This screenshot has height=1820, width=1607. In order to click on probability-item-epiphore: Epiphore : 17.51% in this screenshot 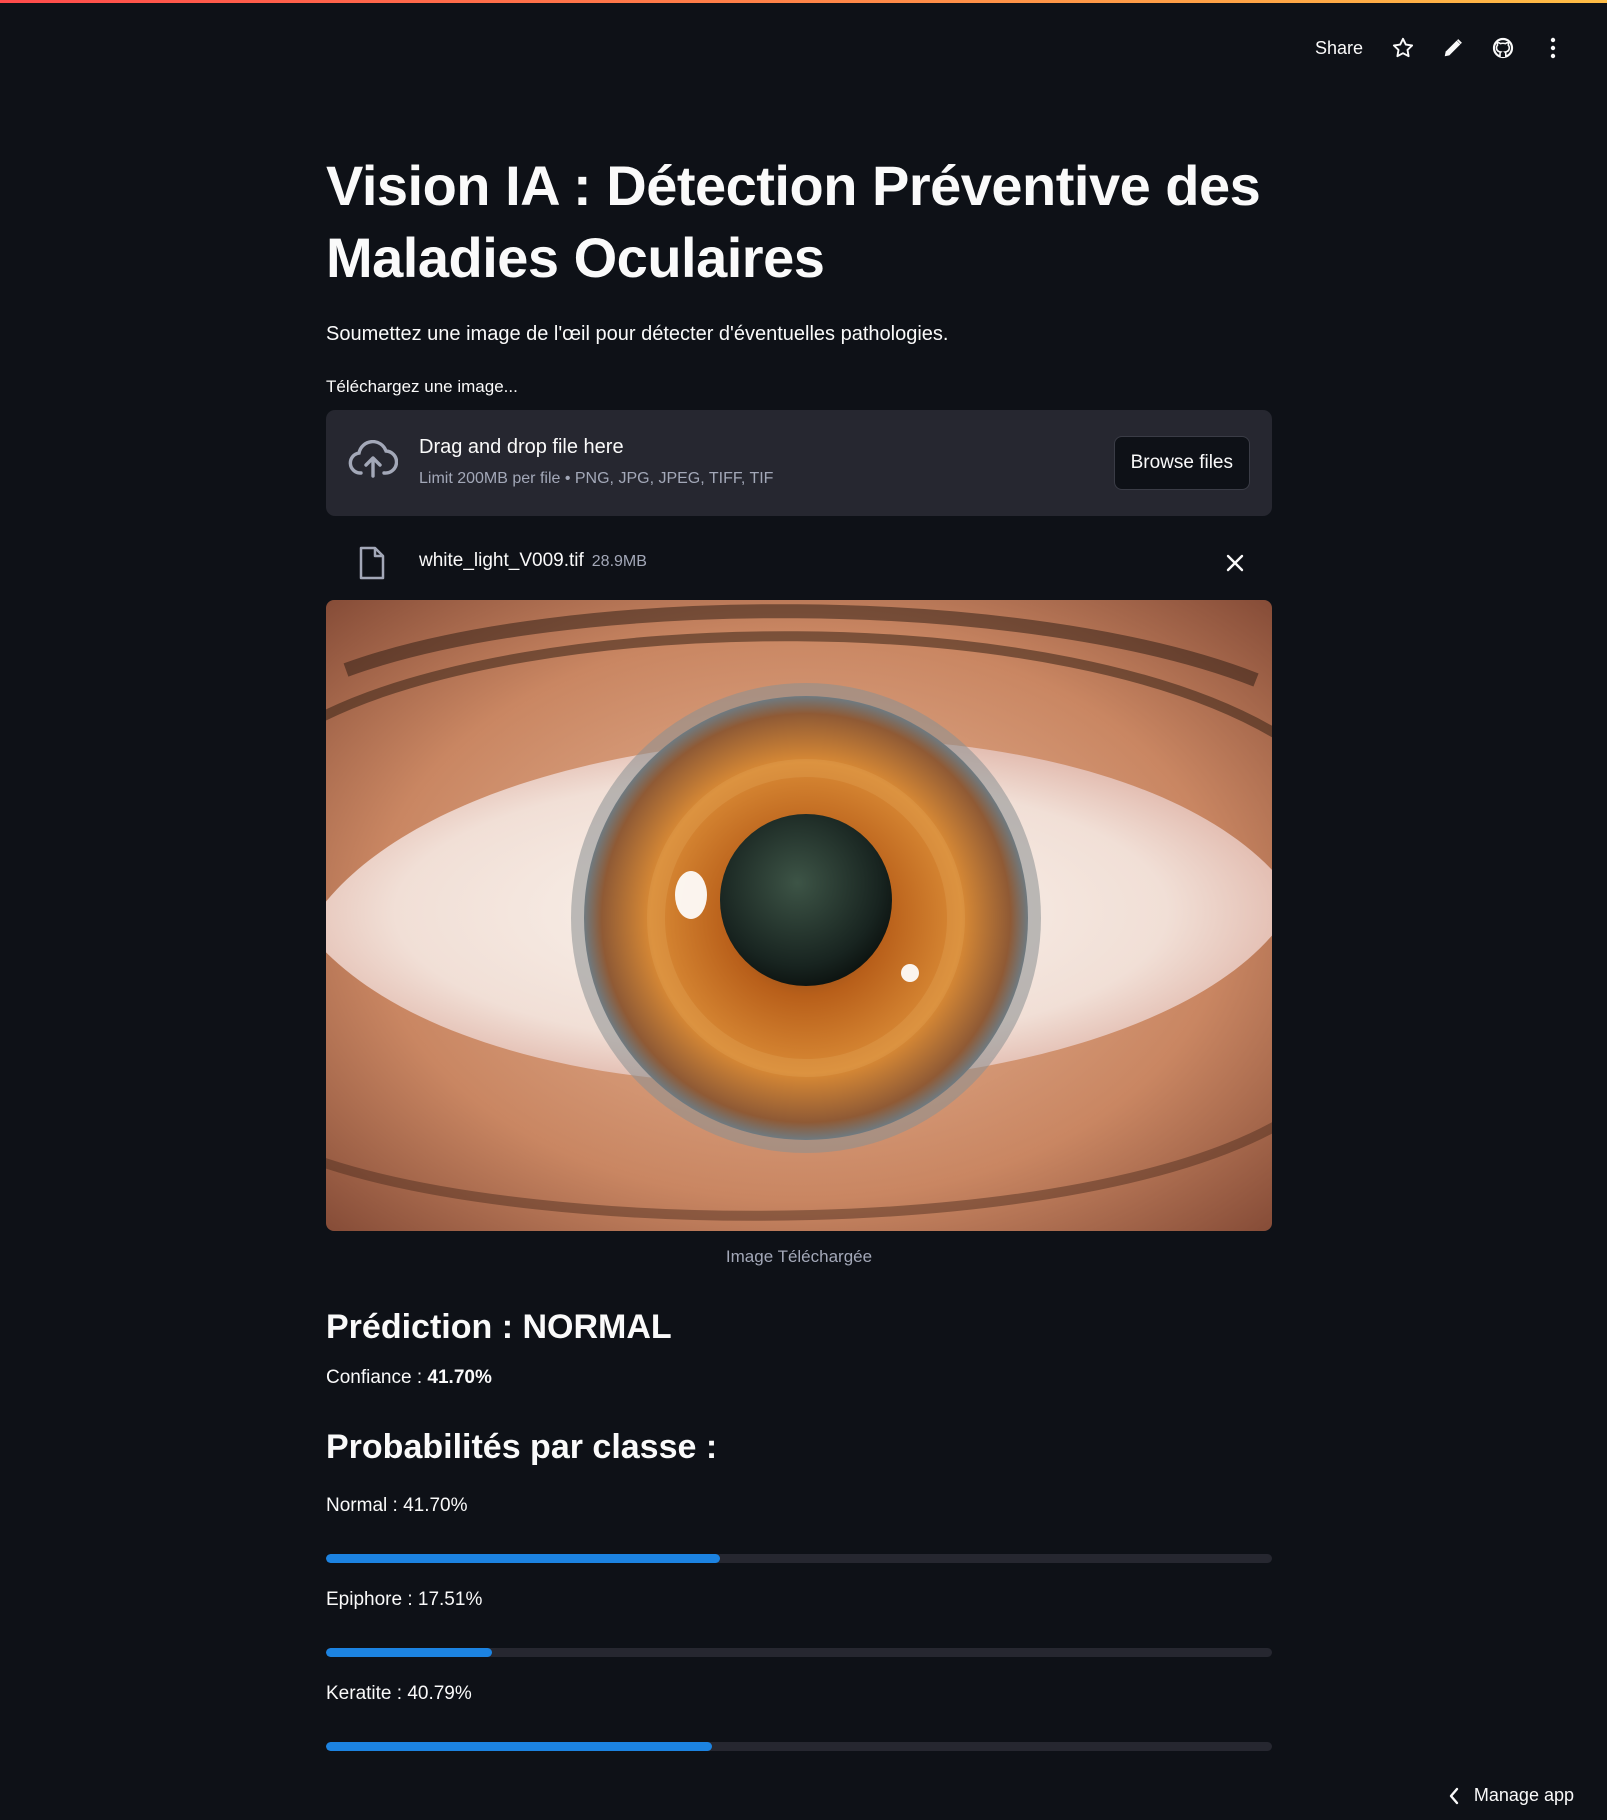, I will do `click(799, 1622)`.